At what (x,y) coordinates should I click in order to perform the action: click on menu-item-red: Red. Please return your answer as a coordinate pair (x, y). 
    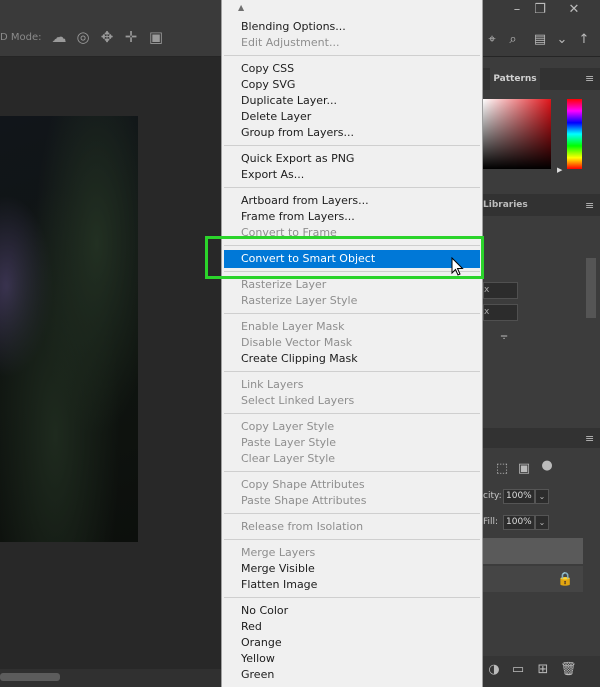
    Looking at the image, I should click on (251, 627).